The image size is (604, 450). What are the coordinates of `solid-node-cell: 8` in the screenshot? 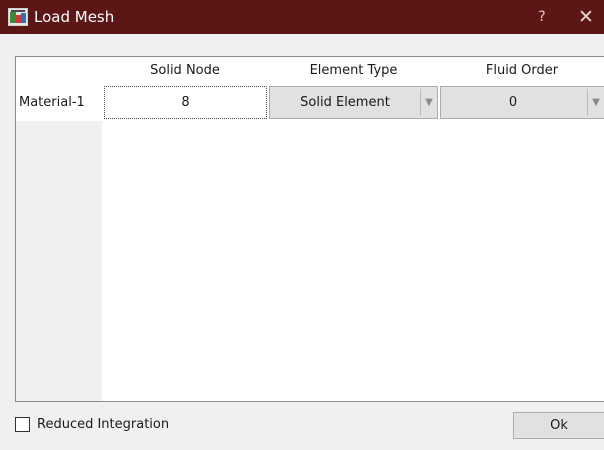 It's located at (185, 102).